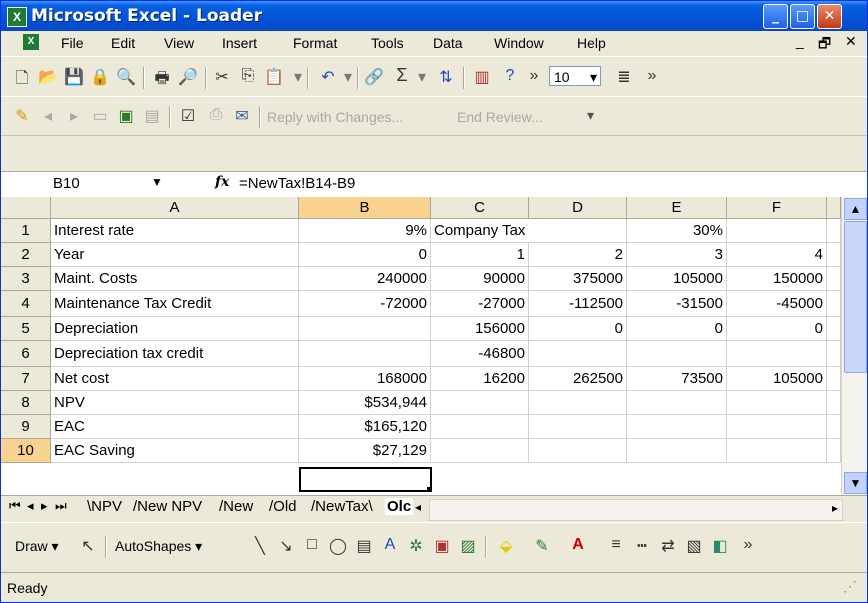 The height and width of the screenshot is (603, 868). I want to click on title-bar: X Microsoft Excel - Loader _ □ ✕, so click(434, 16).